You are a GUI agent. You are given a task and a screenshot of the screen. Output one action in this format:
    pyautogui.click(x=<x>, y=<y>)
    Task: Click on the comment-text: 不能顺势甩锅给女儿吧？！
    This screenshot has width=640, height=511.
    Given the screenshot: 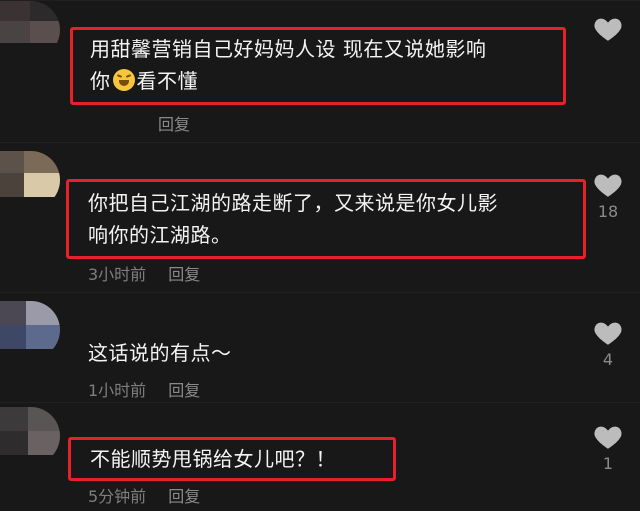 What is the action you would take?
    pyautogui.click(x=240, y=459)
    